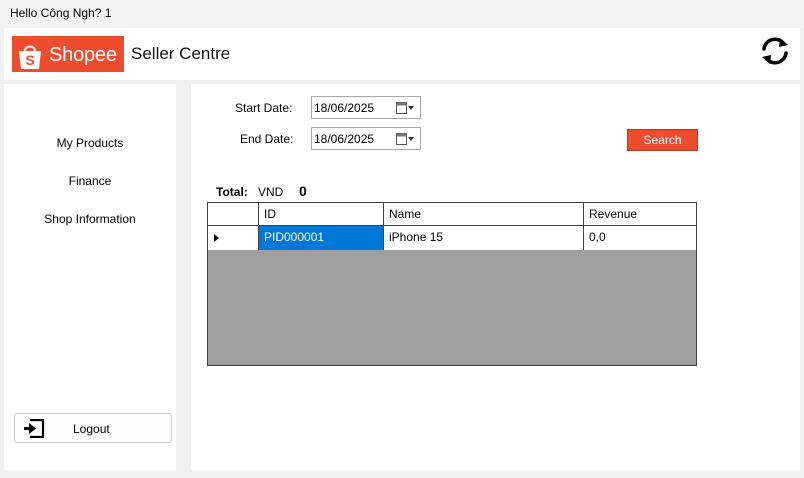 The width and height of the screenshot is (804, 478). I want to click on start-date-label: Start Date:, so click(264, 108).